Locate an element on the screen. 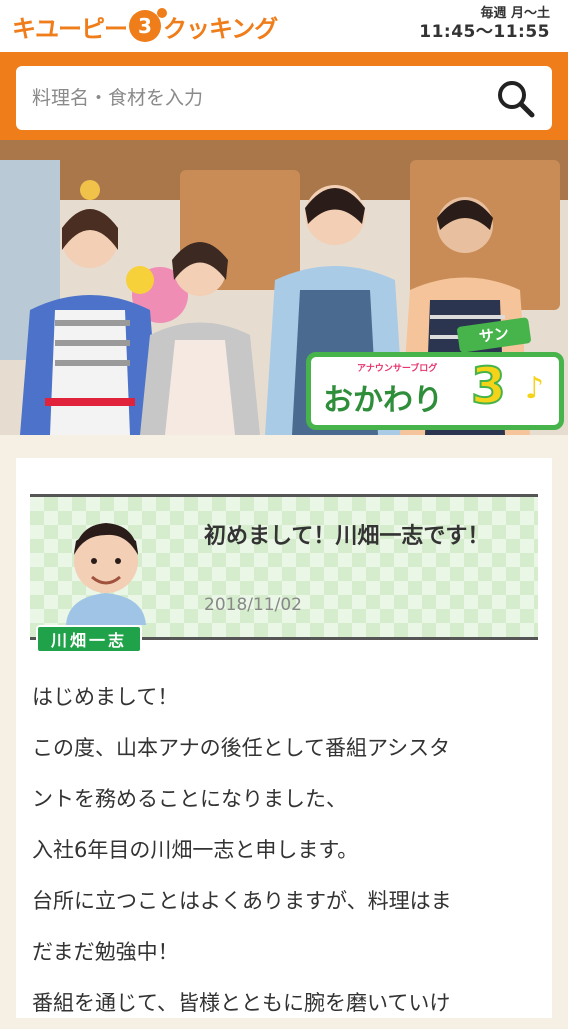  schedule-time: 11:45～11:55 is located at coordinates (484, 32).